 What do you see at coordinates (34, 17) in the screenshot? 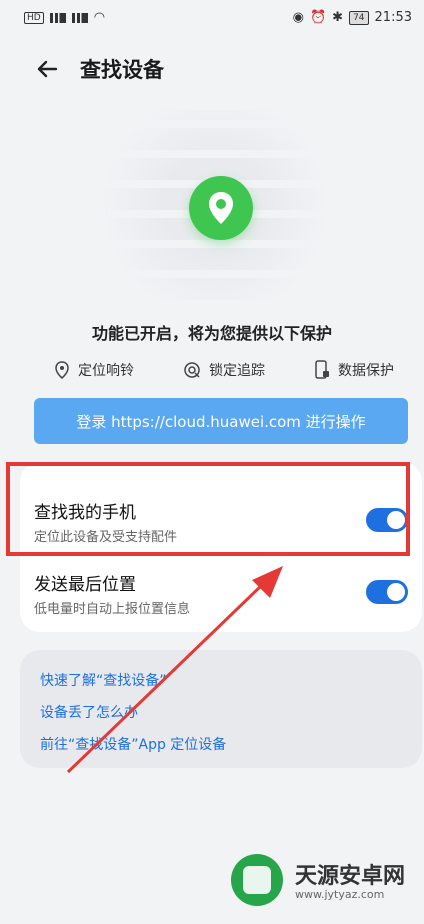
I see `hd-badge-1: HD` at bounding box center [34, 17].